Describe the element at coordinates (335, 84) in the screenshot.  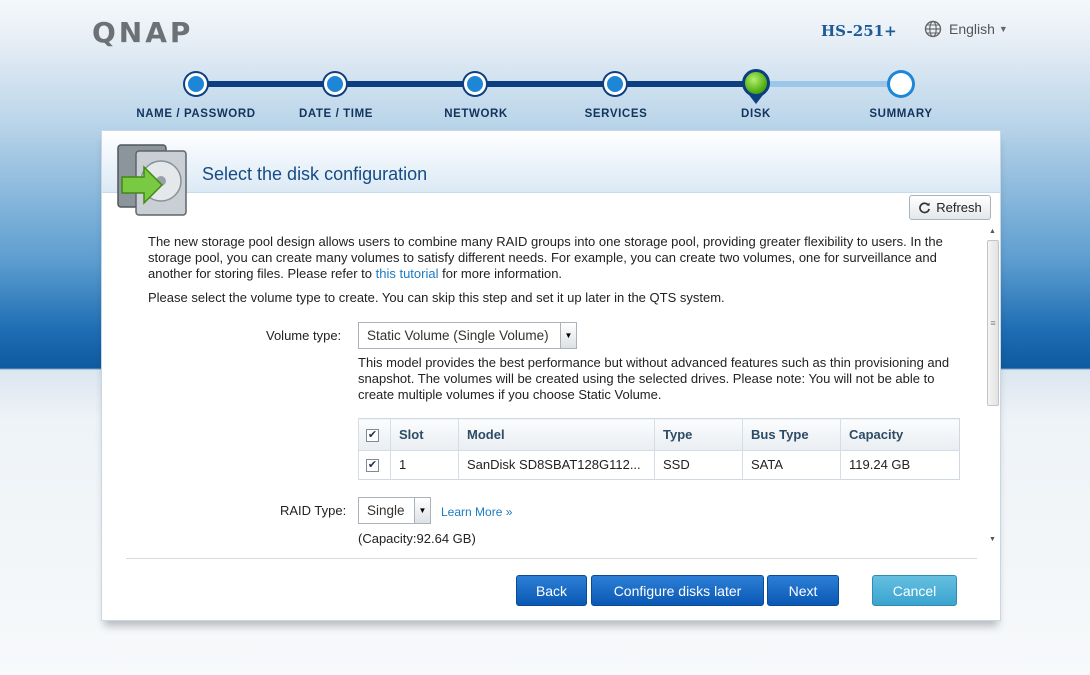
I see `step-node-date-time` at that location.